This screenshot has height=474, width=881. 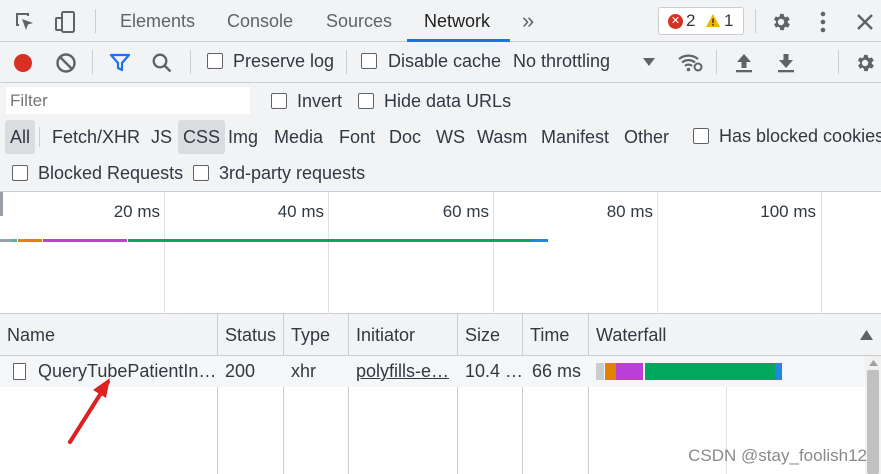 What do you see at coordinates (19, 371) in the screenshot?
I see `document-file-icon` at bounding box center [19, 371].